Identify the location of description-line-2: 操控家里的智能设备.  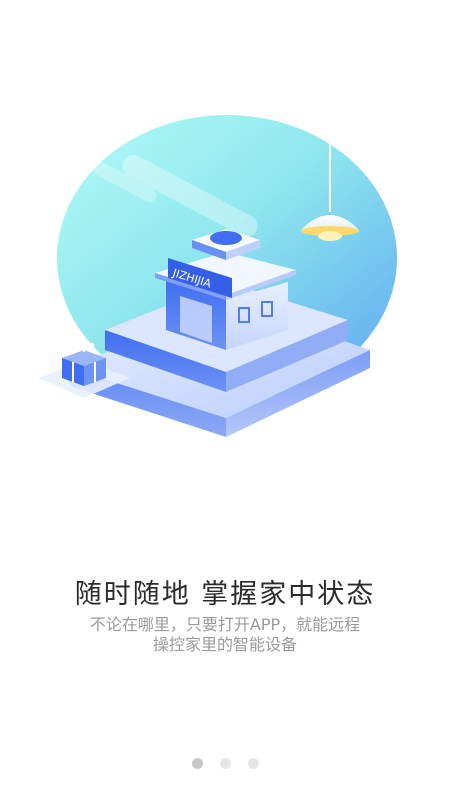
(224, 644).